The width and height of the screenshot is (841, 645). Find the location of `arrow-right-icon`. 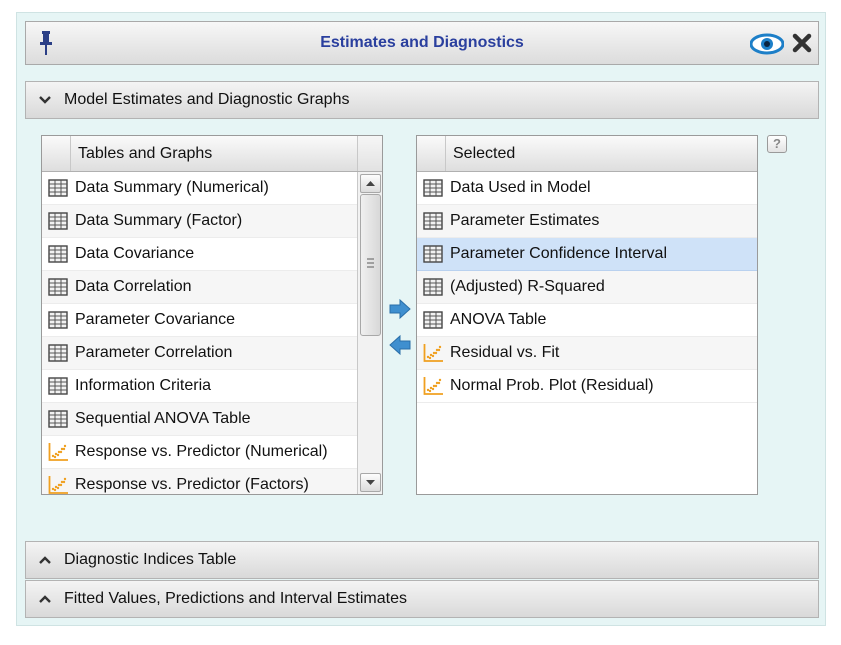

arrow-right-icon is located at coordinates (400, 309).